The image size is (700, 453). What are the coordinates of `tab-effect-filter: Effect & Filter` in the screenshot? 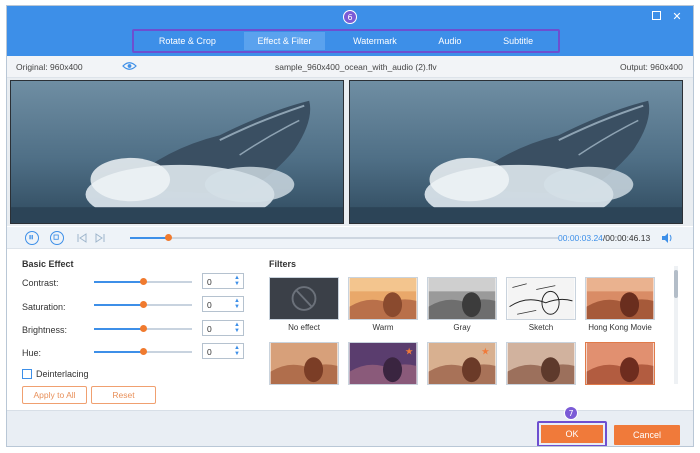 It's located at (284, 41).